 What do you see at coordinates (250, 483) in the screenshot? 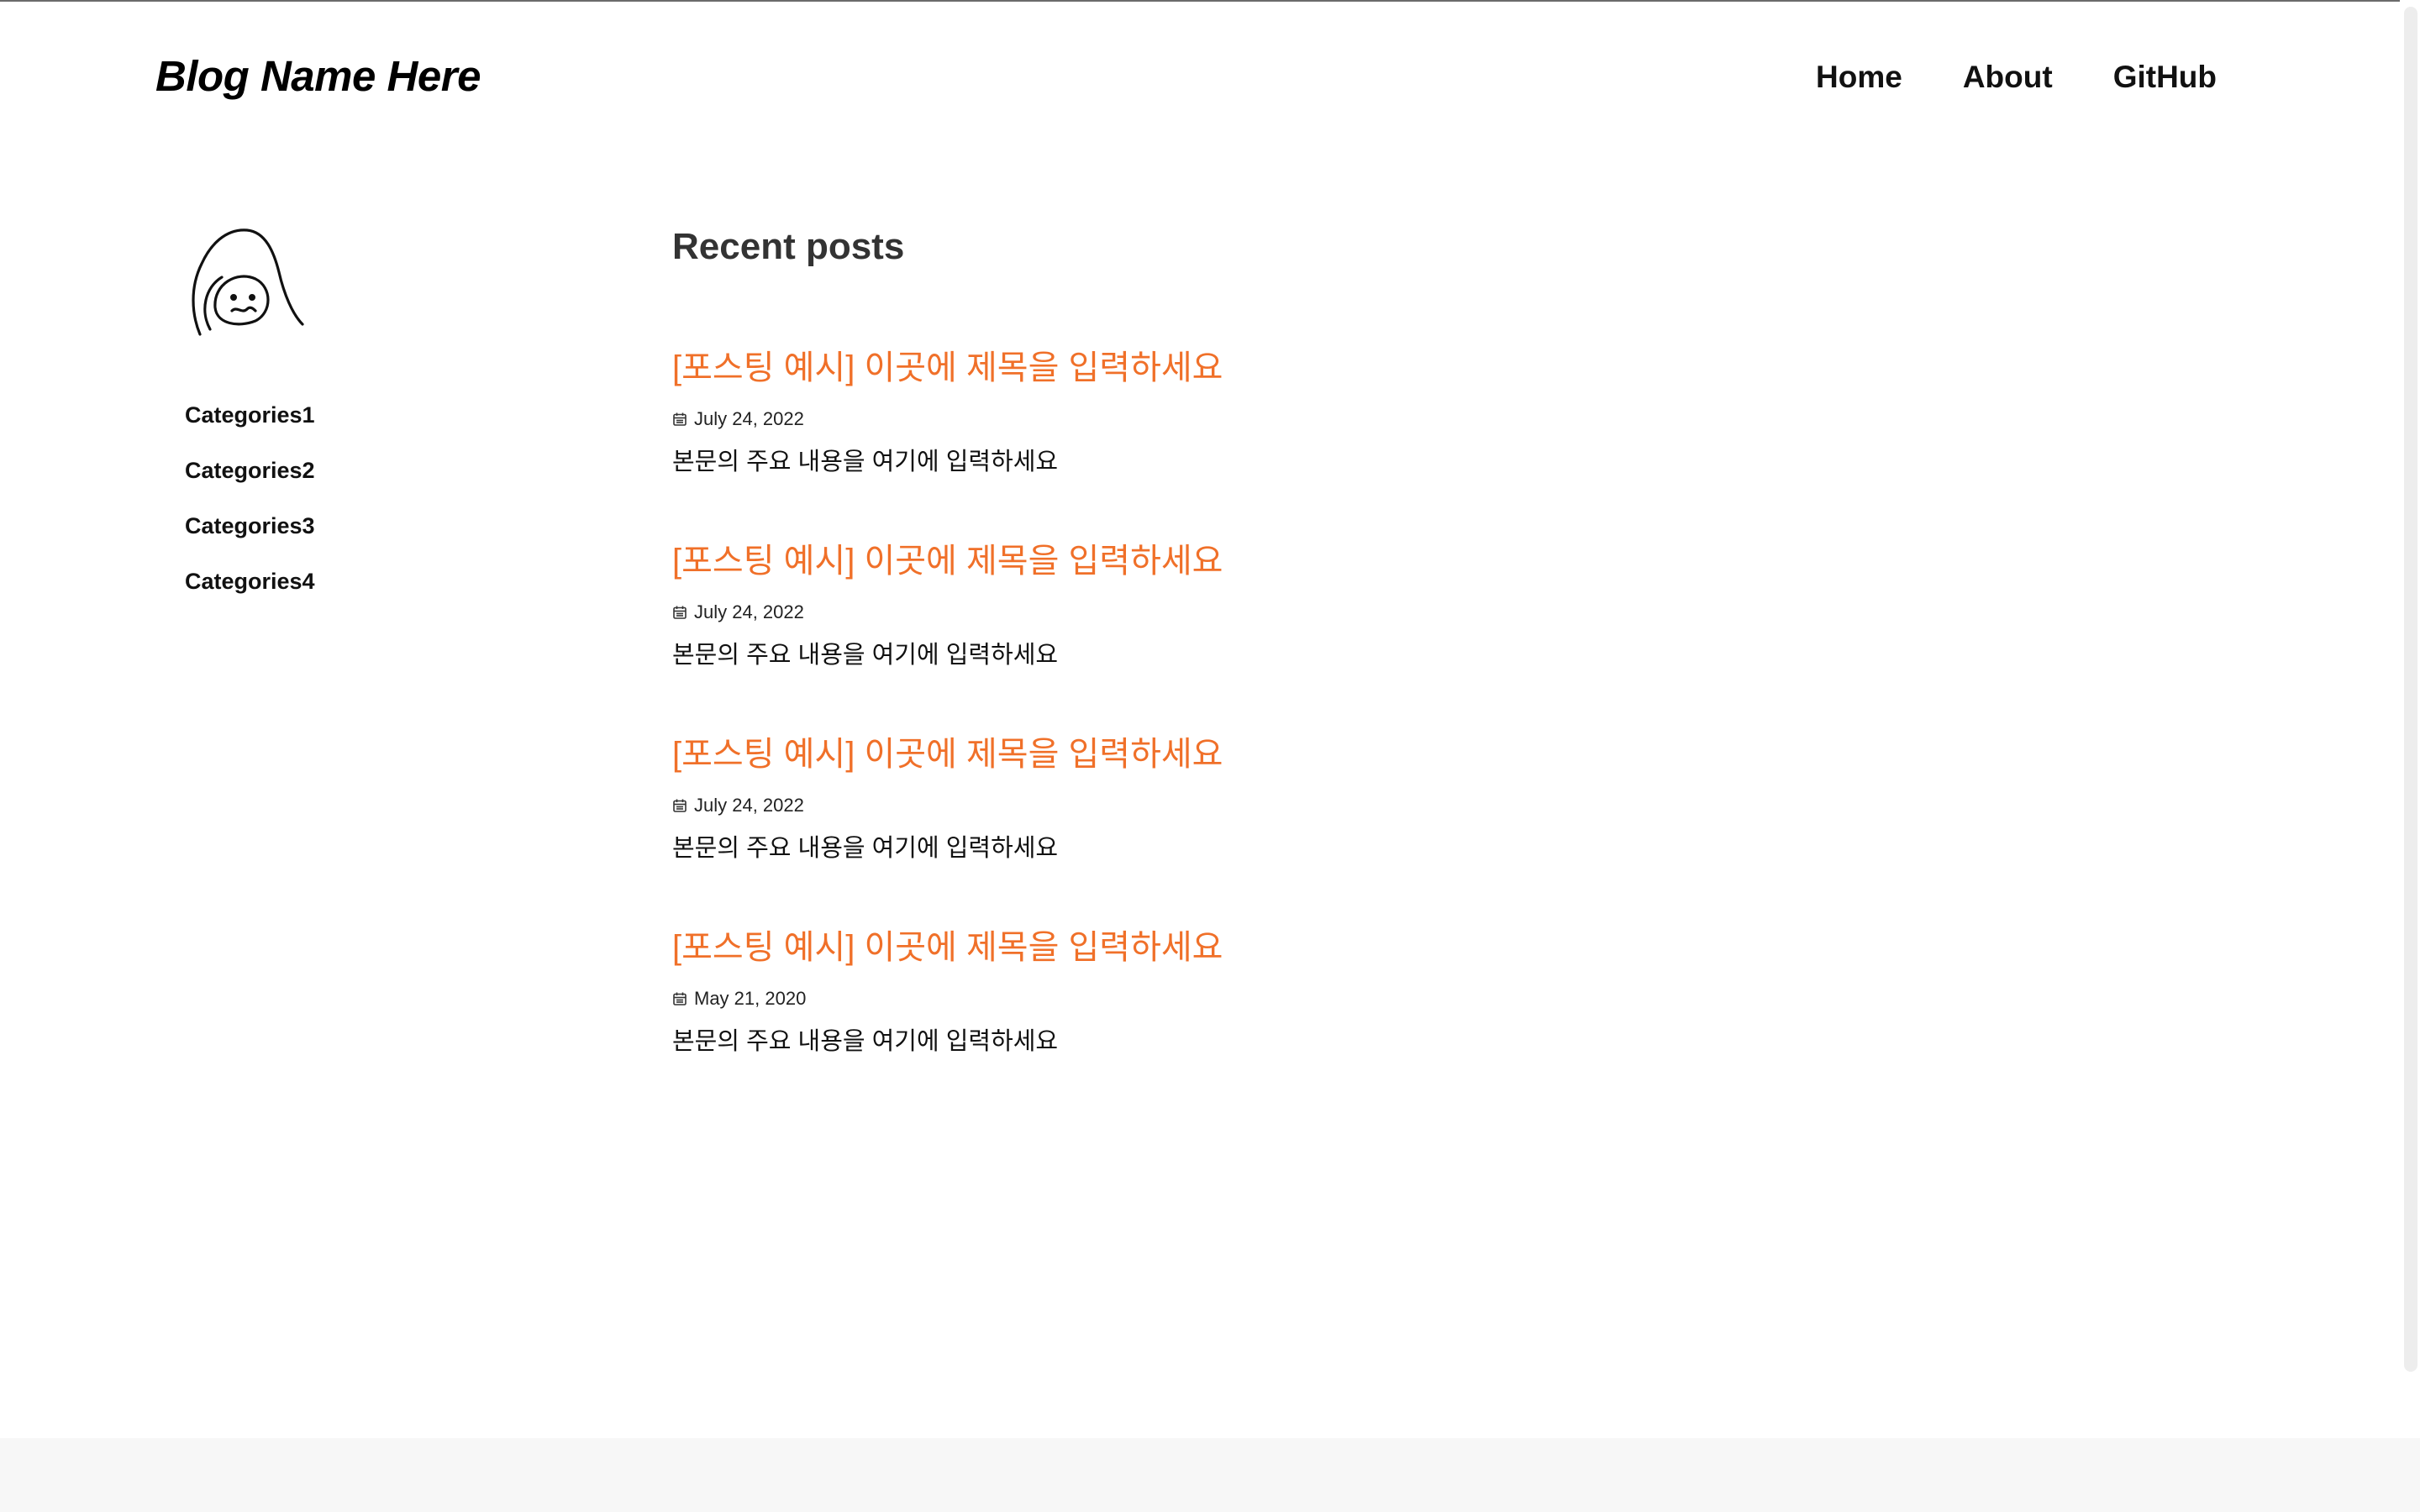
I see `category-item-2: Categories2` at bounding box center [250, 483].